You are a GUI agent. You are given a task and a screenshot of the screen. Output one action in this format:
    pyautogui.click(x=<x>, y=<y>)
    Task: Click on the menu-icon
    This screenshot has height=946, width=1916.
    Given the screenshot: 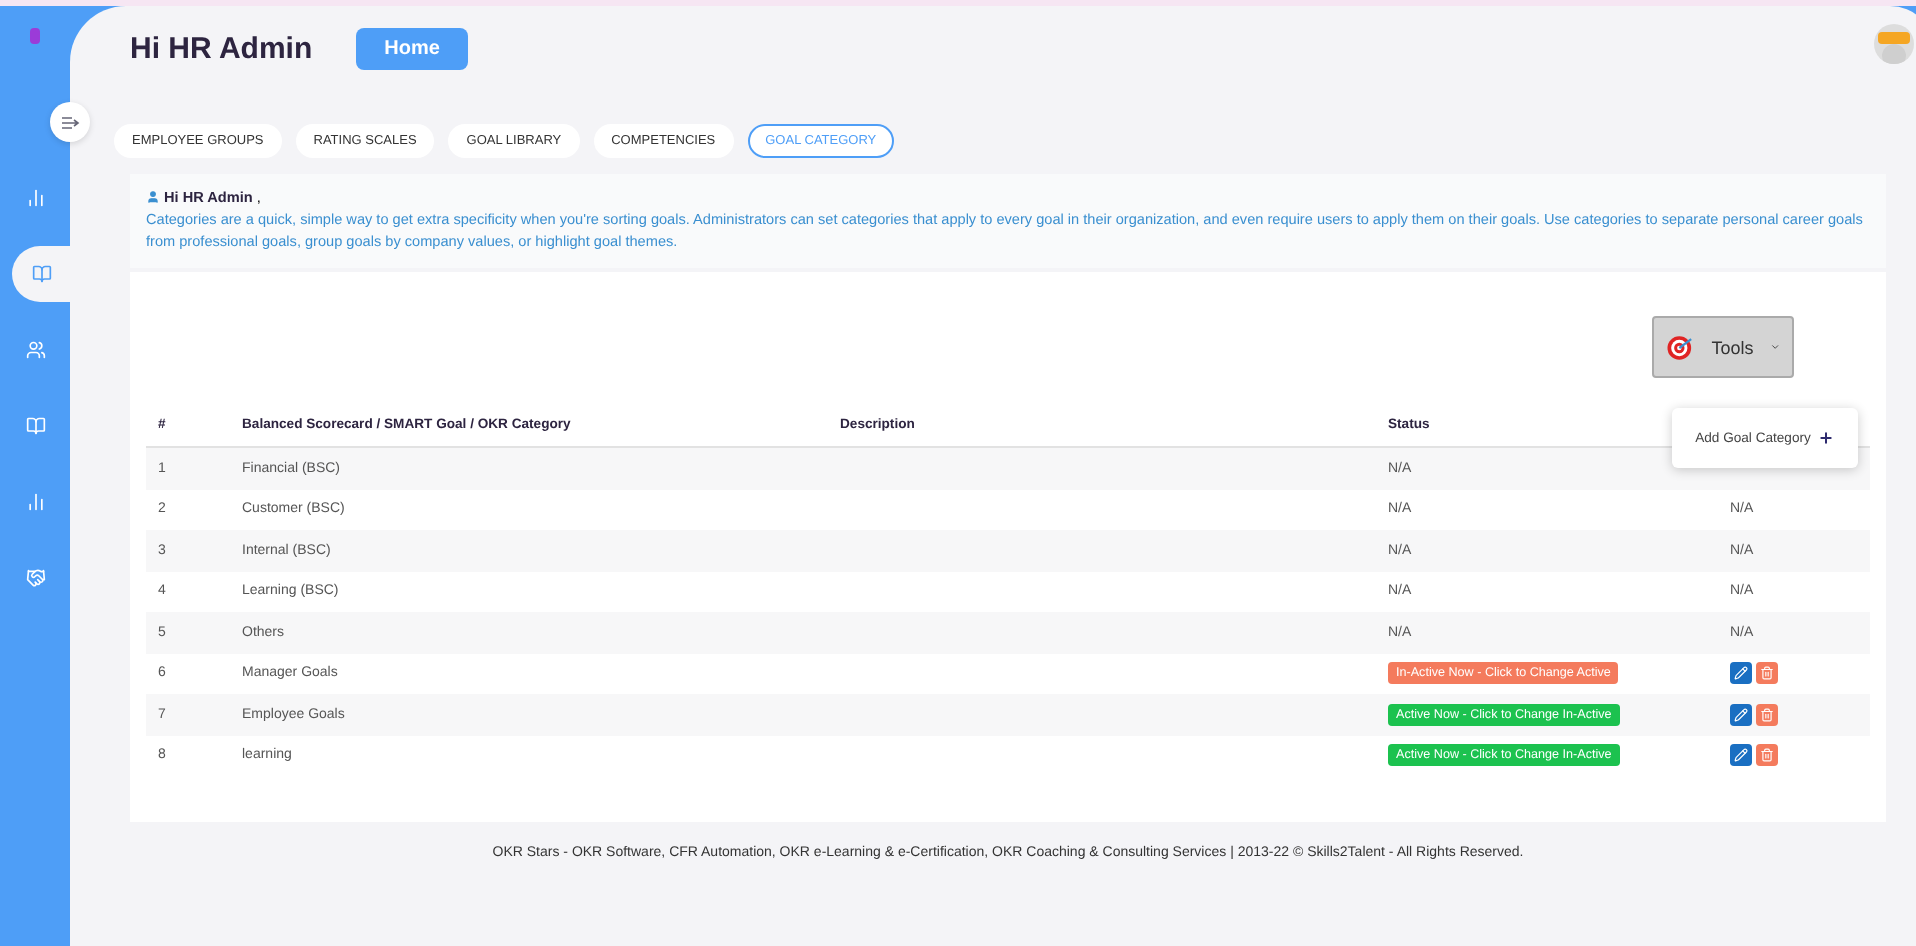 What is the action you would take?
    pyautogui.click(x=70, y=122)
    